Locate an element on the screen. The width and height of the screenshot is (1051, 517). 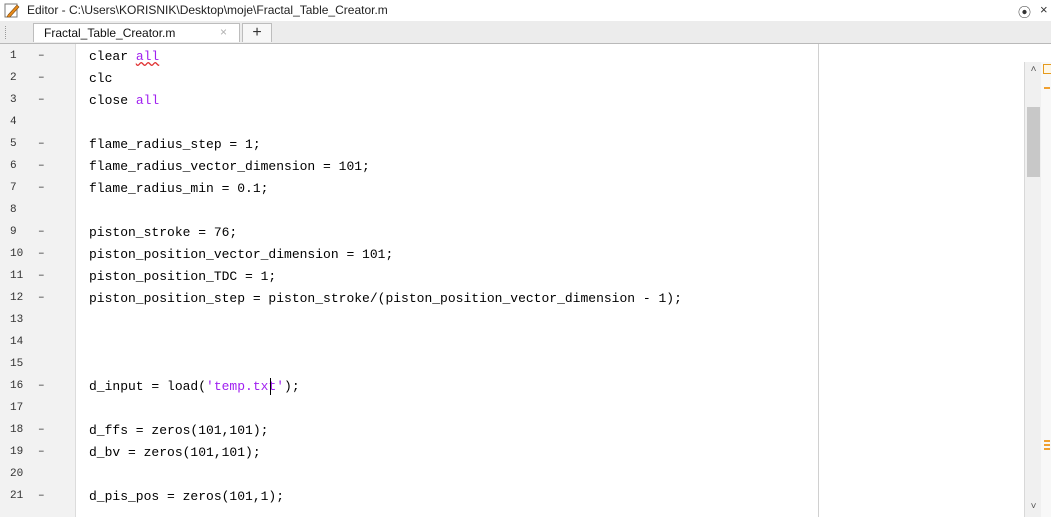
code-text: flame_radius_step = 1; is located at coordinates (175, 144).